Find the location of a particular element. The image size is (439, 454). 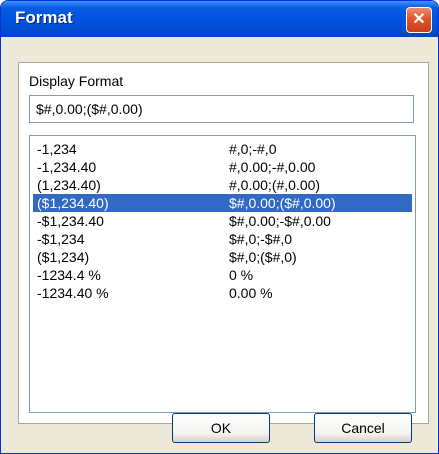

format-pattern: #,0.00;(#,0.00) is located at coordinates (275, 185).